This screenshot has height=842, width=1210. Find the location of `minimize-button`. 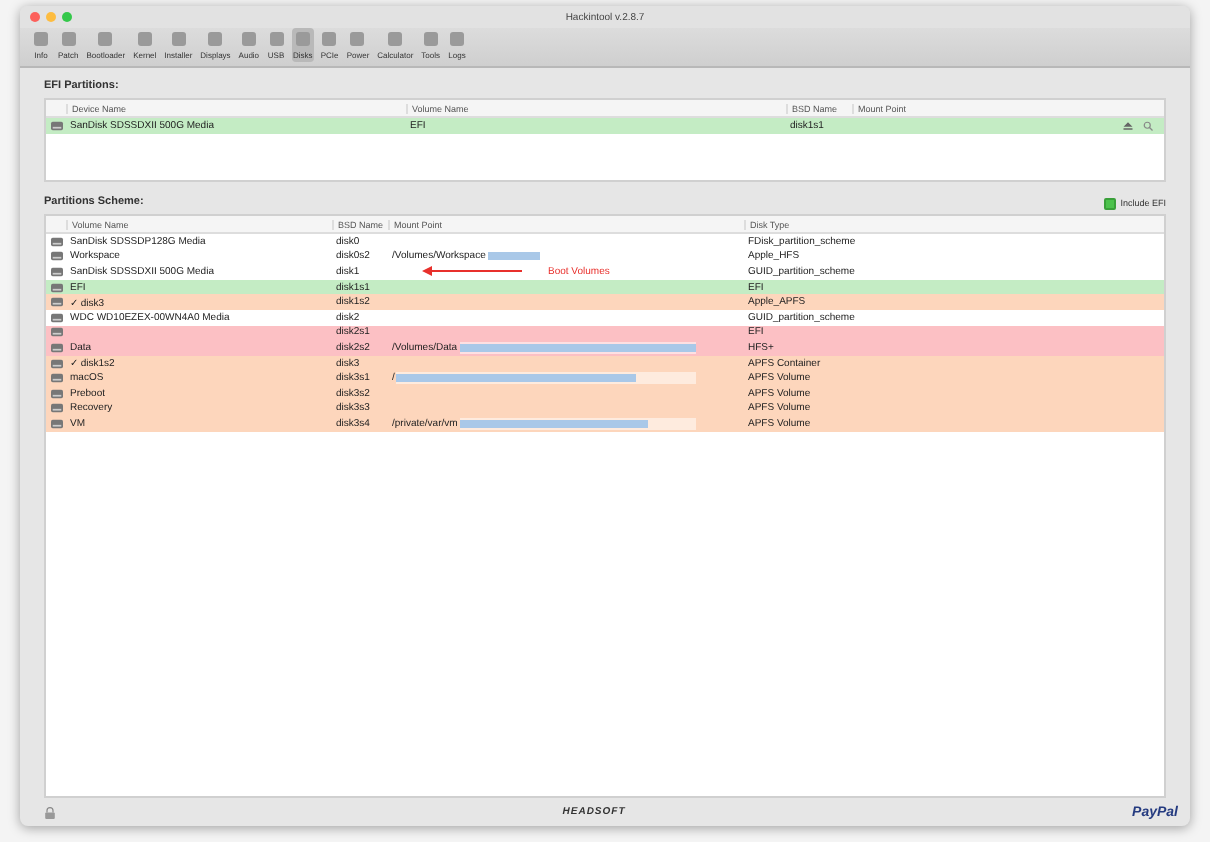

minimize-button is located at coordinates (51, 17).